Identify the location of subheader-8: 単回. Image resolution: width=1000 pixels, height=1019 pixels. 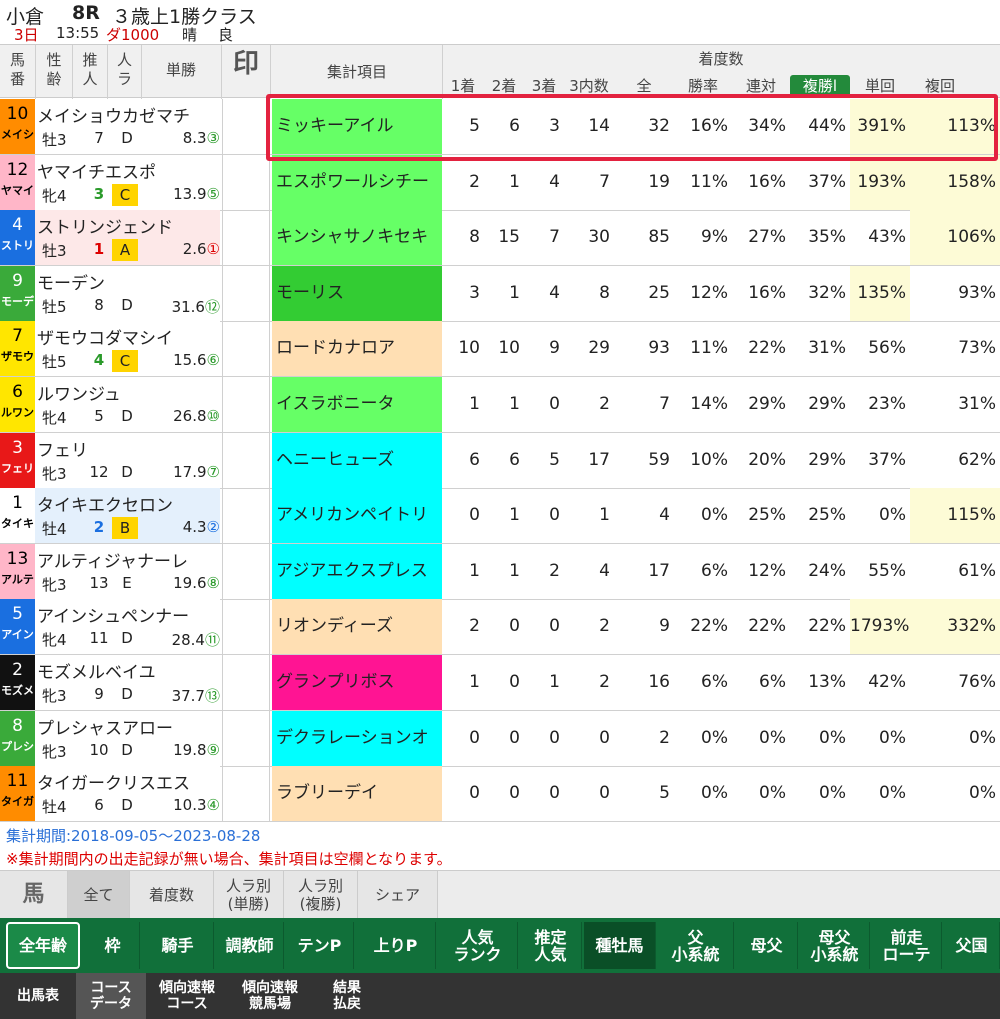
(880, 85).